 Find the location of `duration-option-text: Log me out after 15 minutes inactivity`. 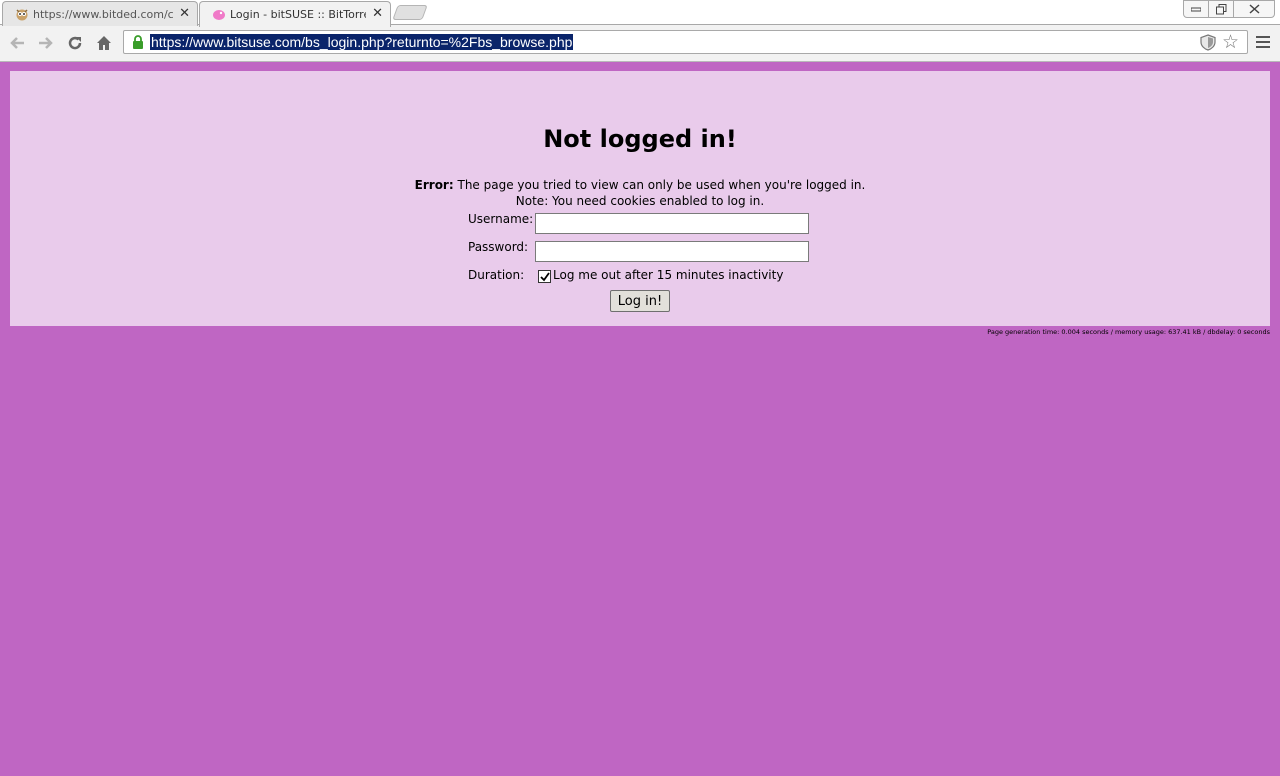

duration-option-text: Log me out after 15 minutes inactivity is located at coordinates (668, 275).